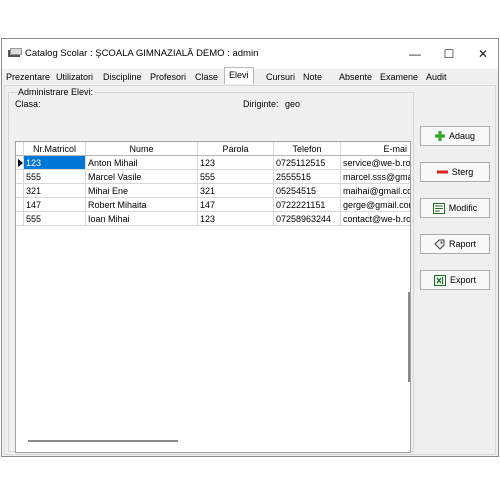 Image resolution: width=500 pixels, height=500 pixels. Describe the element at coordinates (462, 136) in the screenshot. I see `adaug-label: Adaug` at that location.